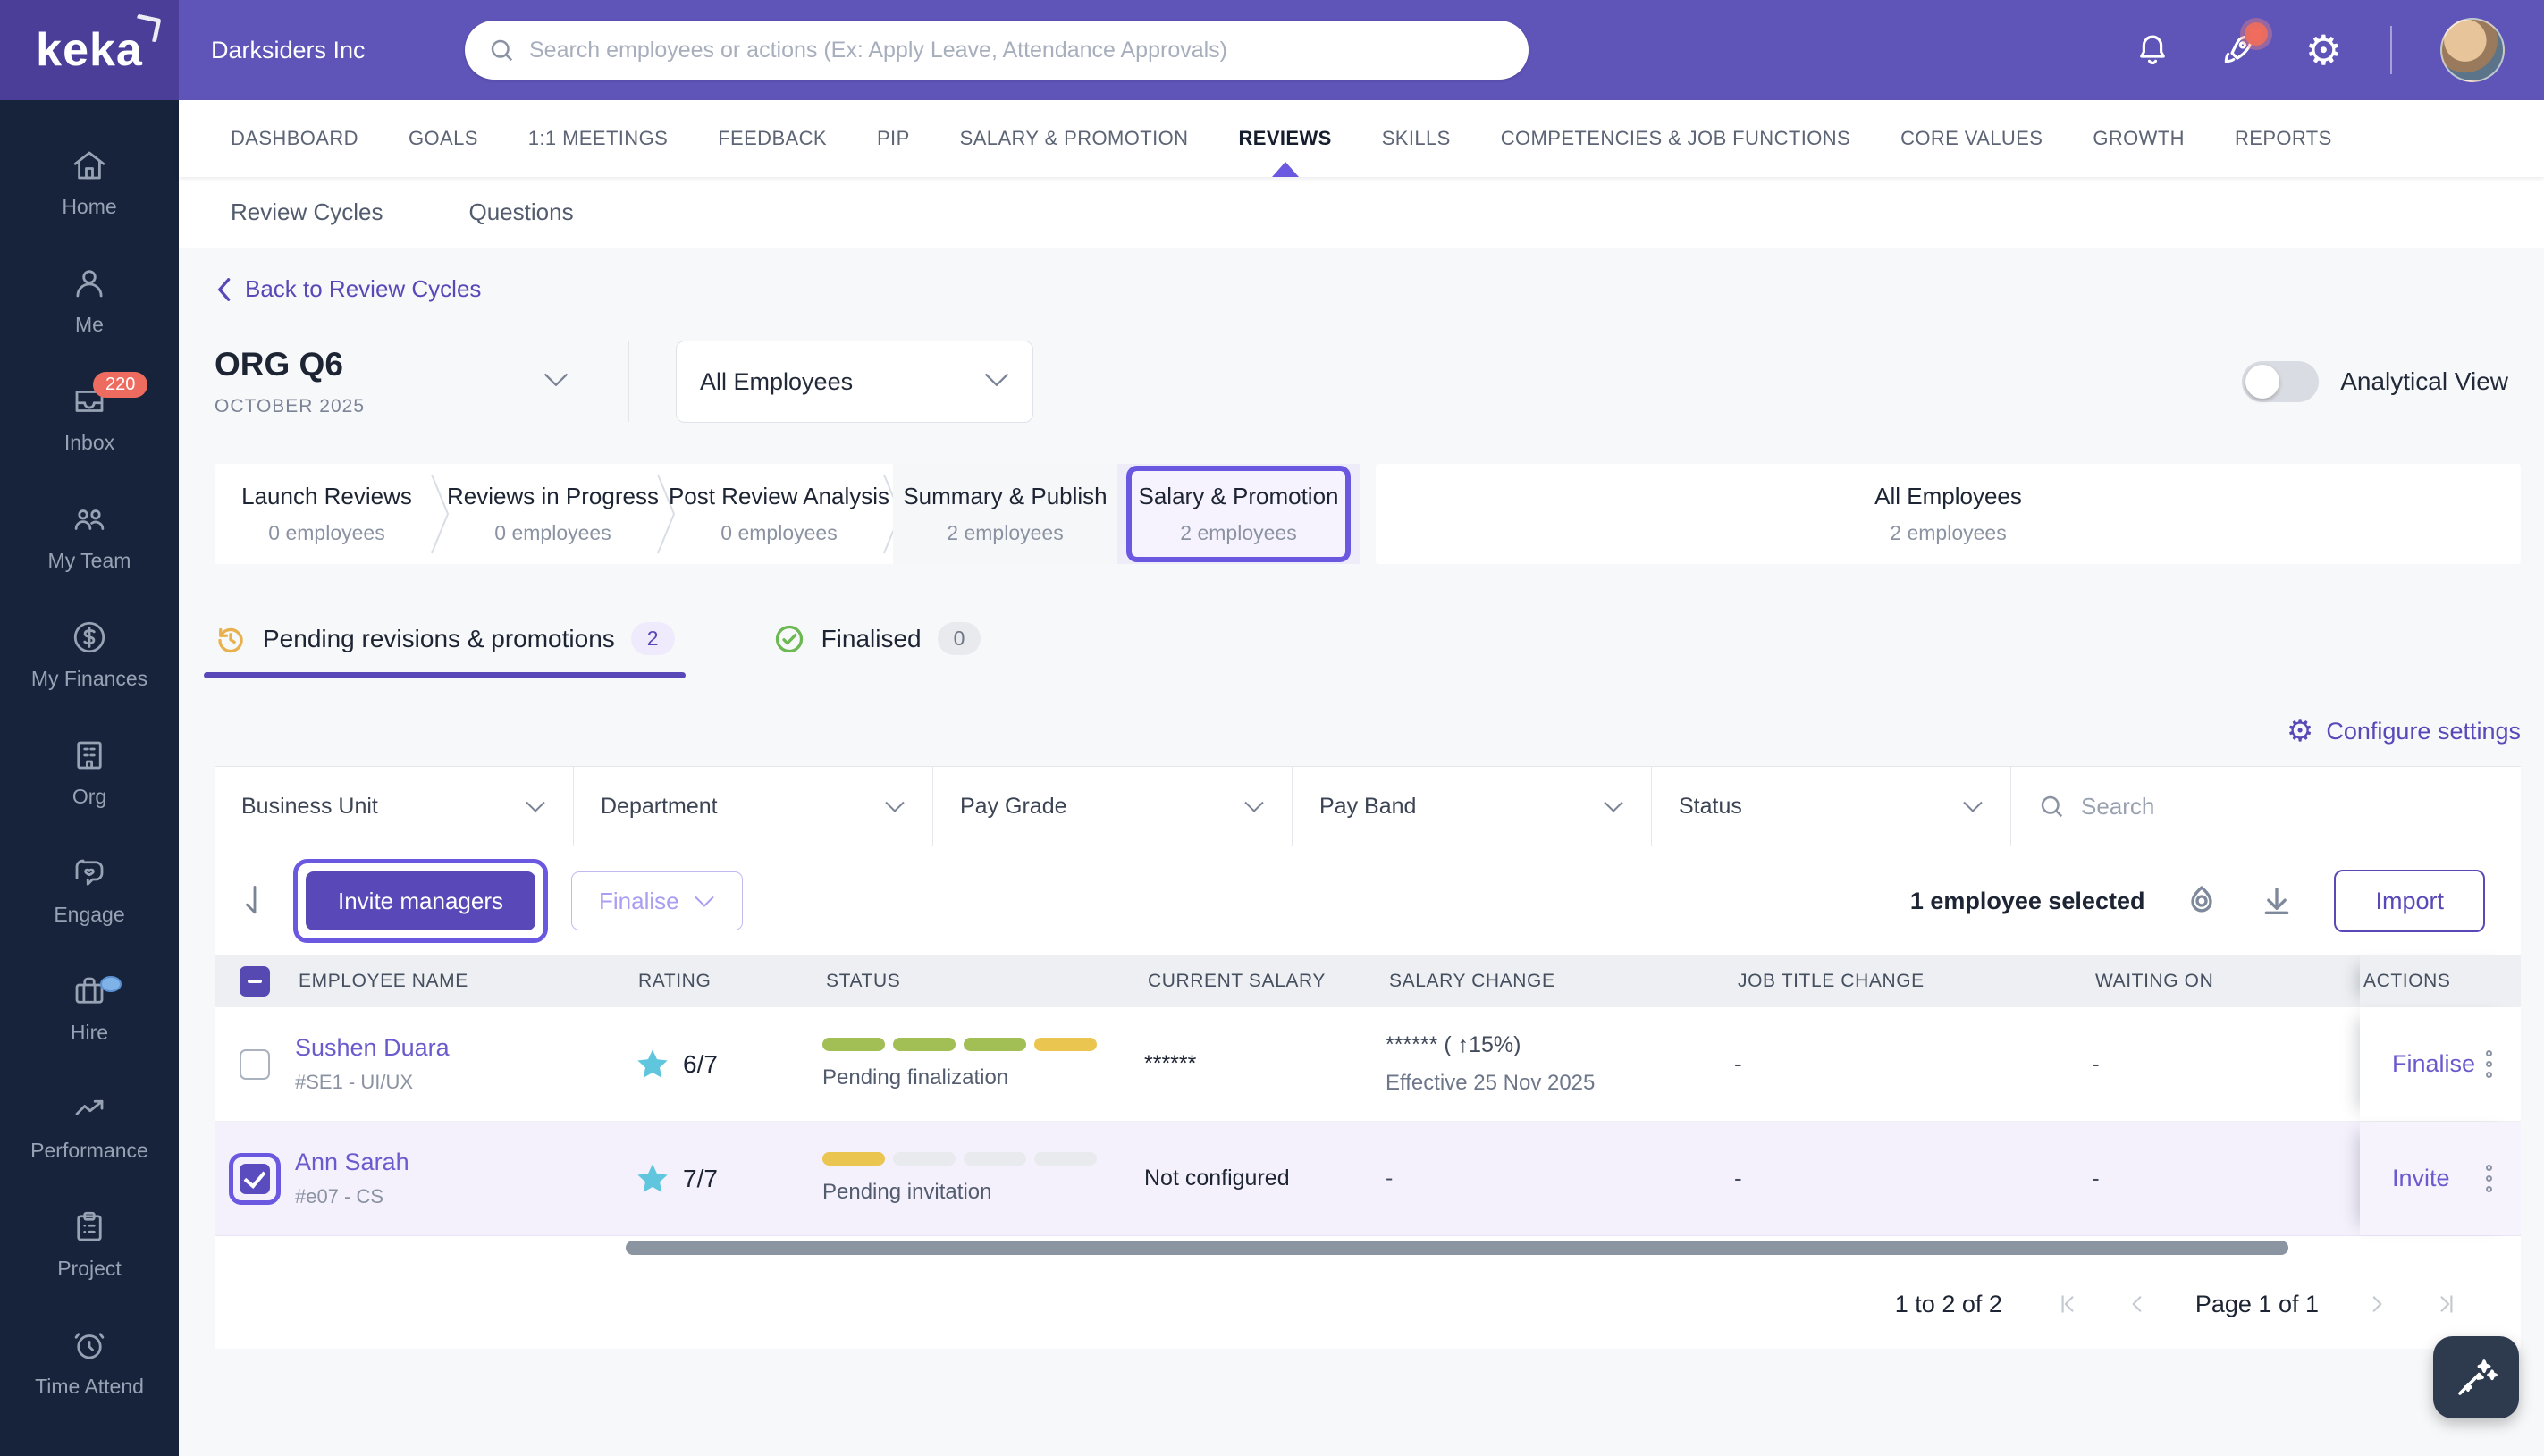  I want to click on sidebar-item-inbox: 220 Inbox, so click(89, 419).